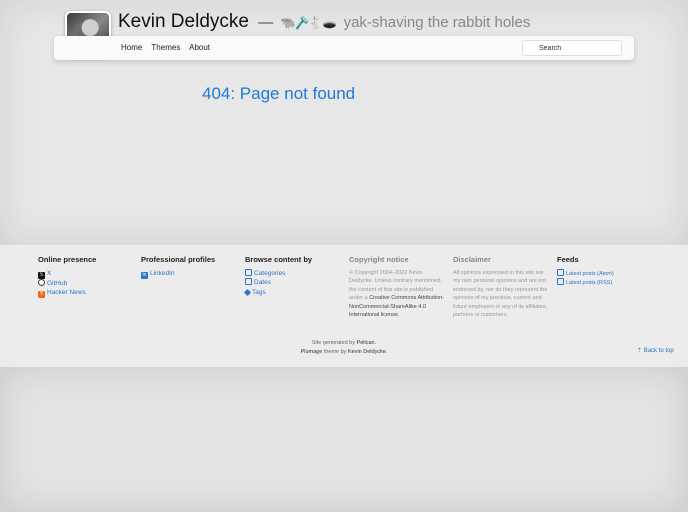  I want to click on title-emoji: 🐃🪒🐇🕳️, so click(309, 23).